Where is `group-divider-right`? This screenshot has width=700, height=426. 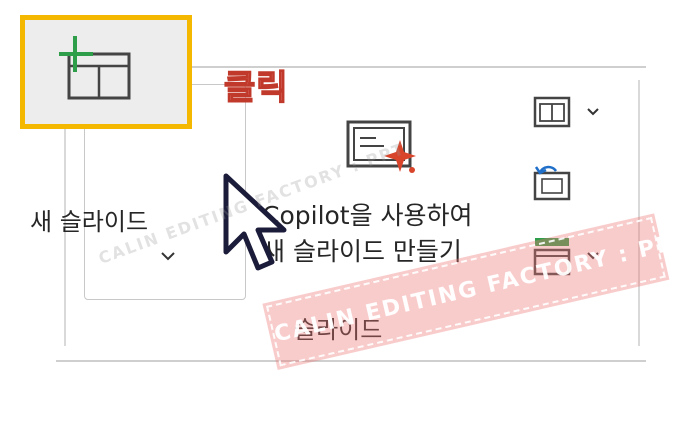 group-divider-right is located at coordinates (639, 213).